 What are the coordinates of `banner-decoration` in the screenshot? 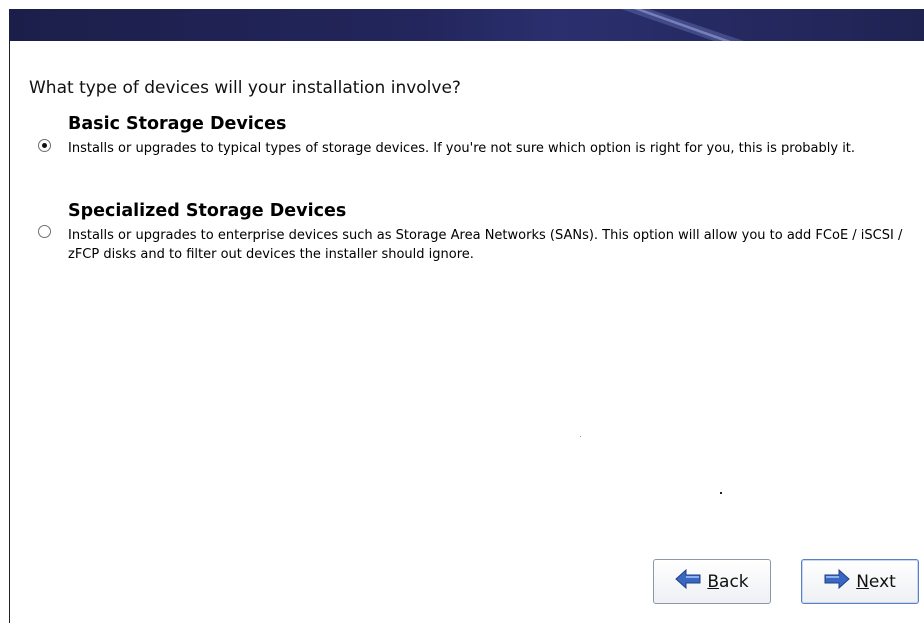 It's located at (682, 25).